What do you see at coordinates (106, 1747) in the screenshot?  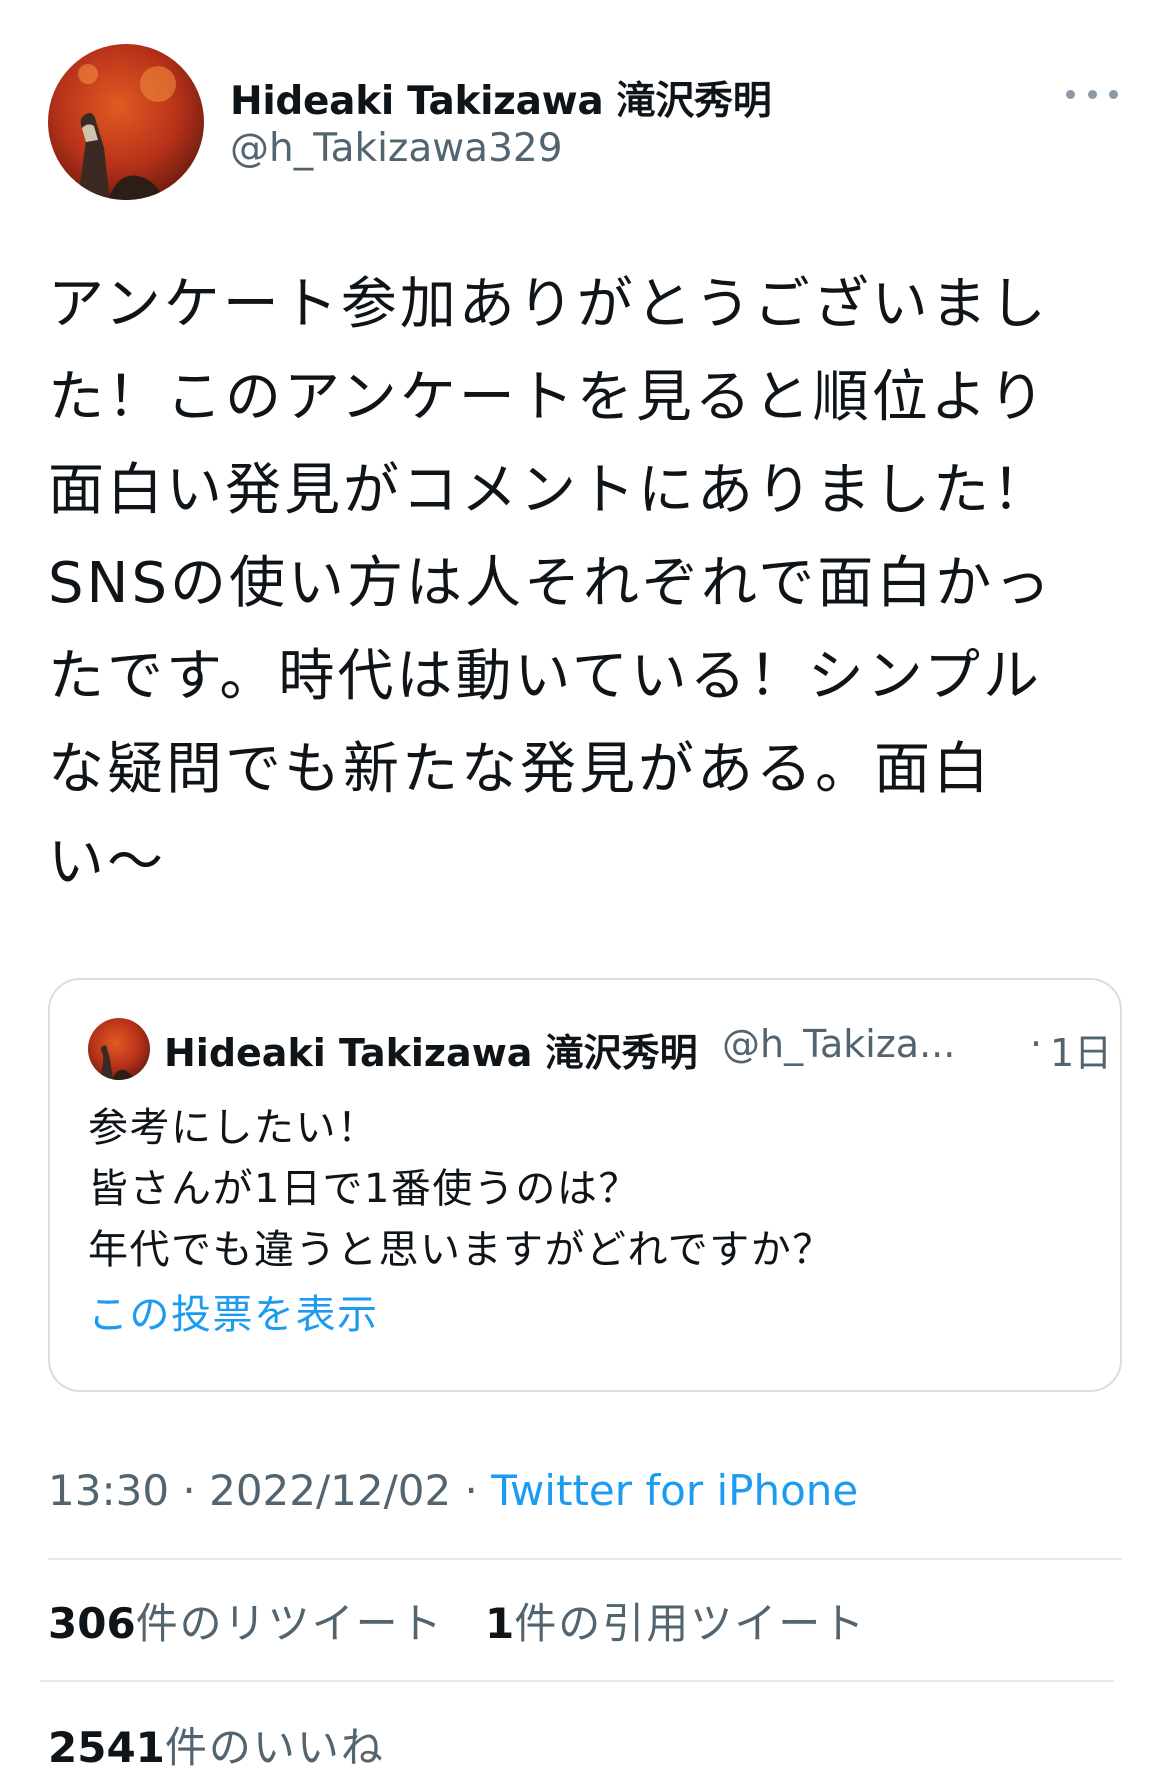 I see `likes-count: 2541` at bounding box center [106, 1747].